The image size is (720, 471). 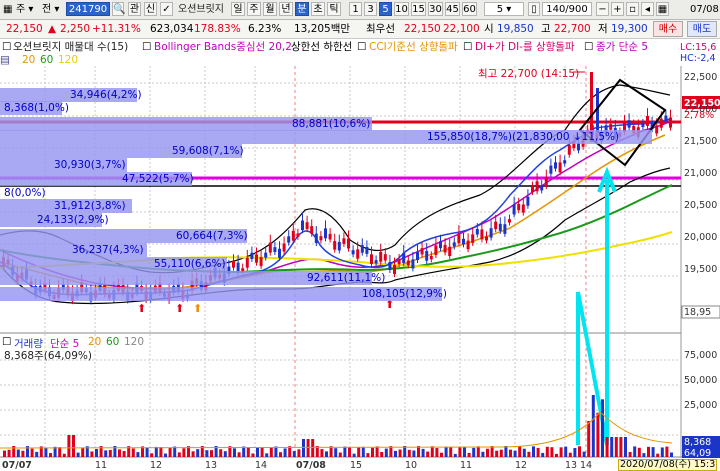 What do you see at coordinates (212, 236) in the screenshot?
I see `volume-profile-label: 60,664(7,3%)` at bounding box center [212, 236].